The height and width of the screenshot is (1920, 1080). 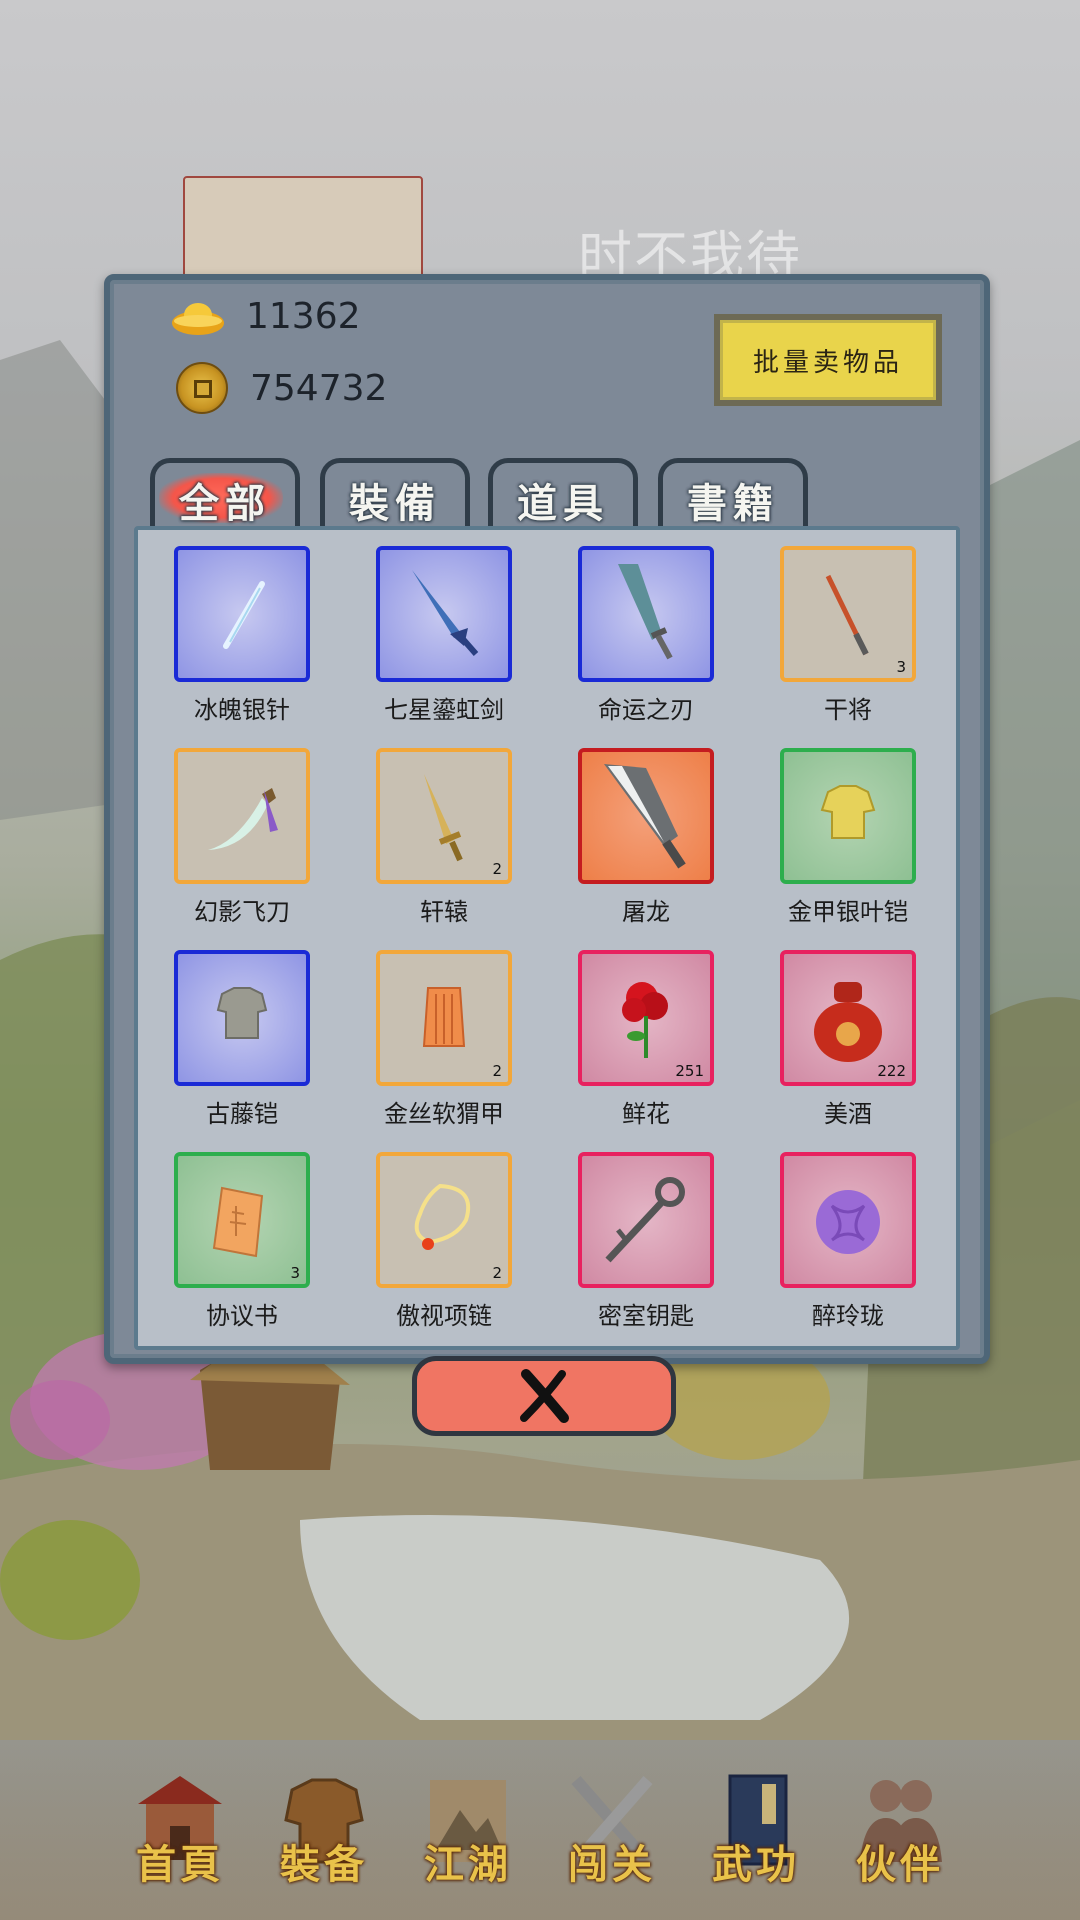 I want to click on nav-equipment: 裝备, so click(x=324, y=1830).